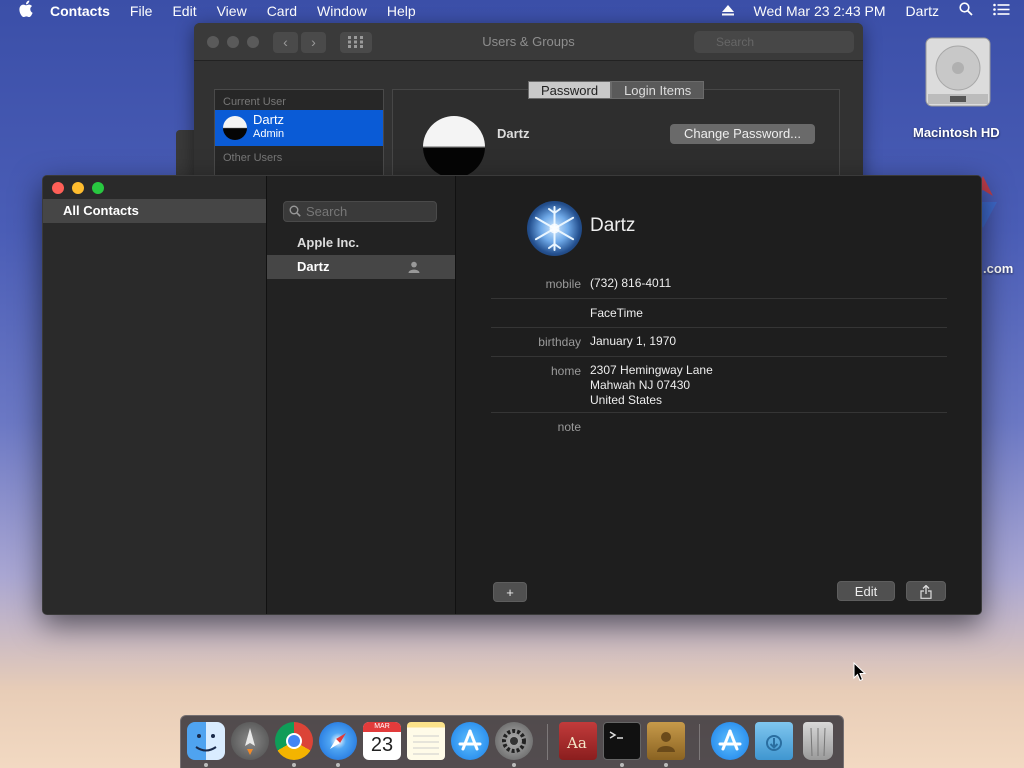  I want to click on dock: MAR 23 Aa, so click(512, 741).